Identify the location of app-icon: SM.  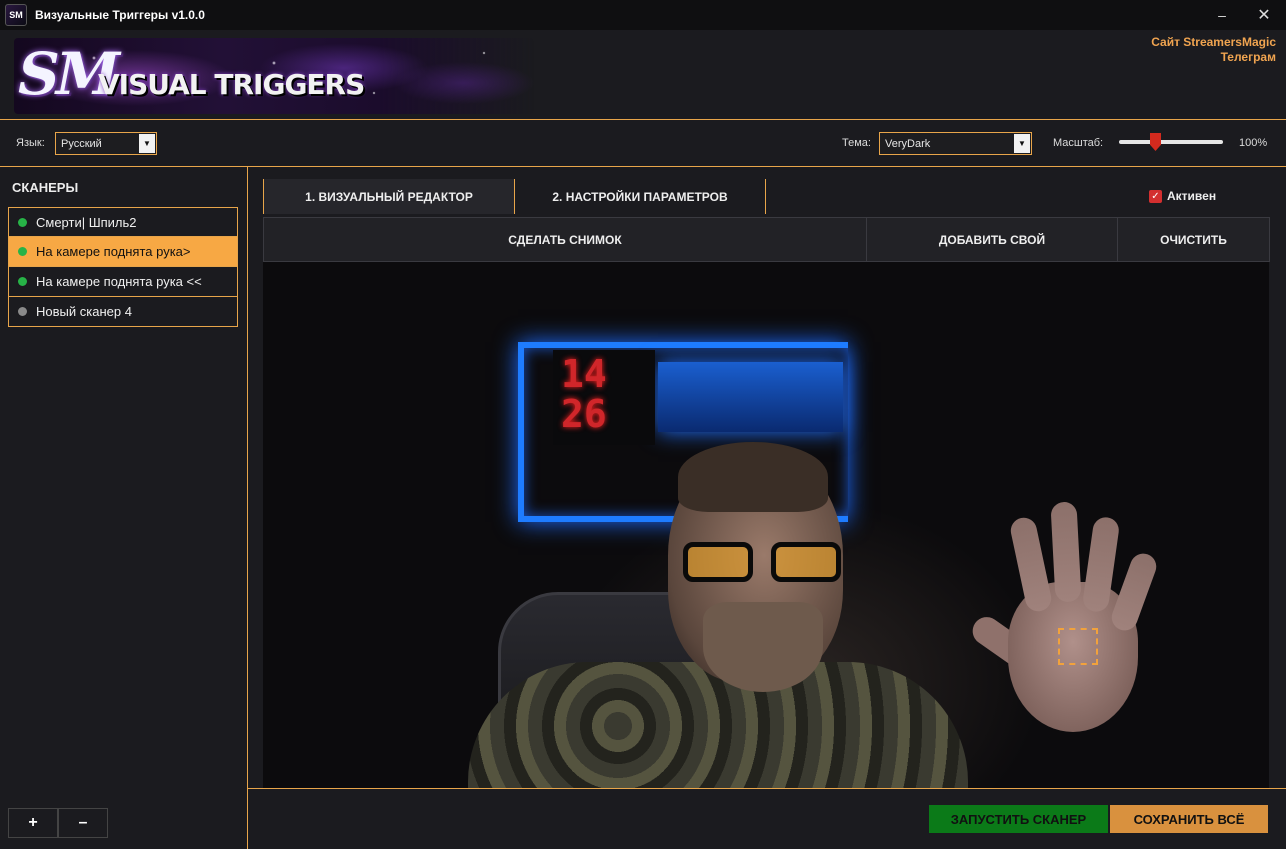
(16, 15).